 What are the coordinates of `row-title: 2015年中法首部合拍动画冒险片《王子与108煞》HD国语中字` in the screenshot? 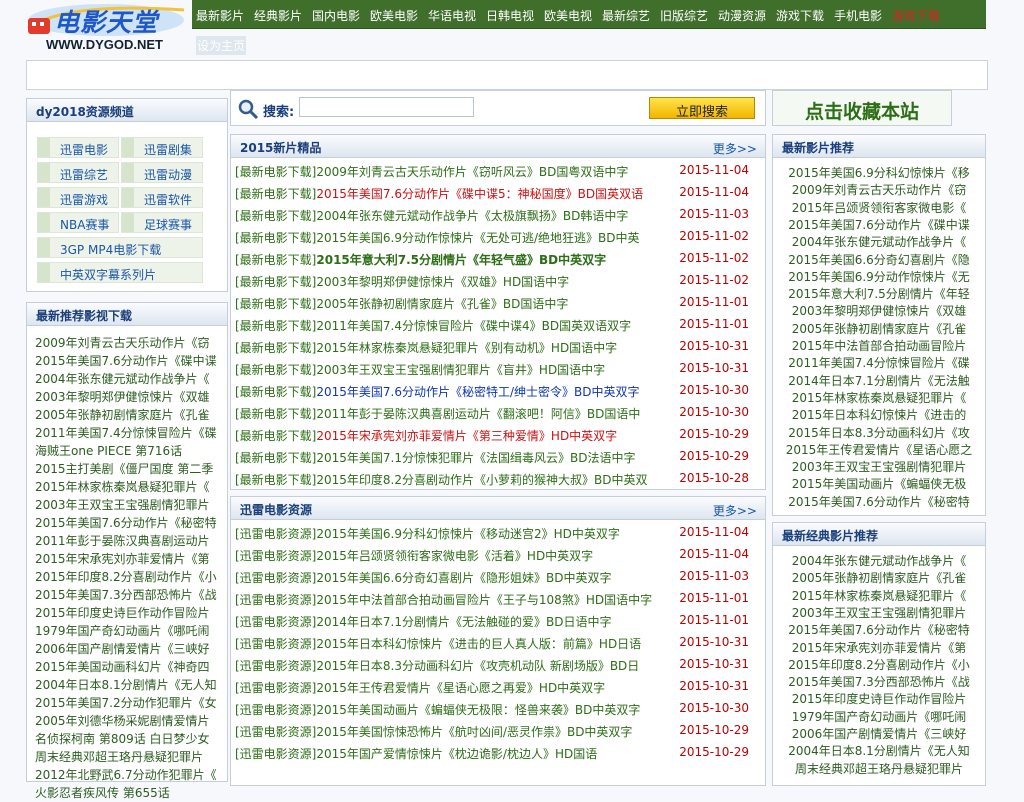 It's located at (484, 600).